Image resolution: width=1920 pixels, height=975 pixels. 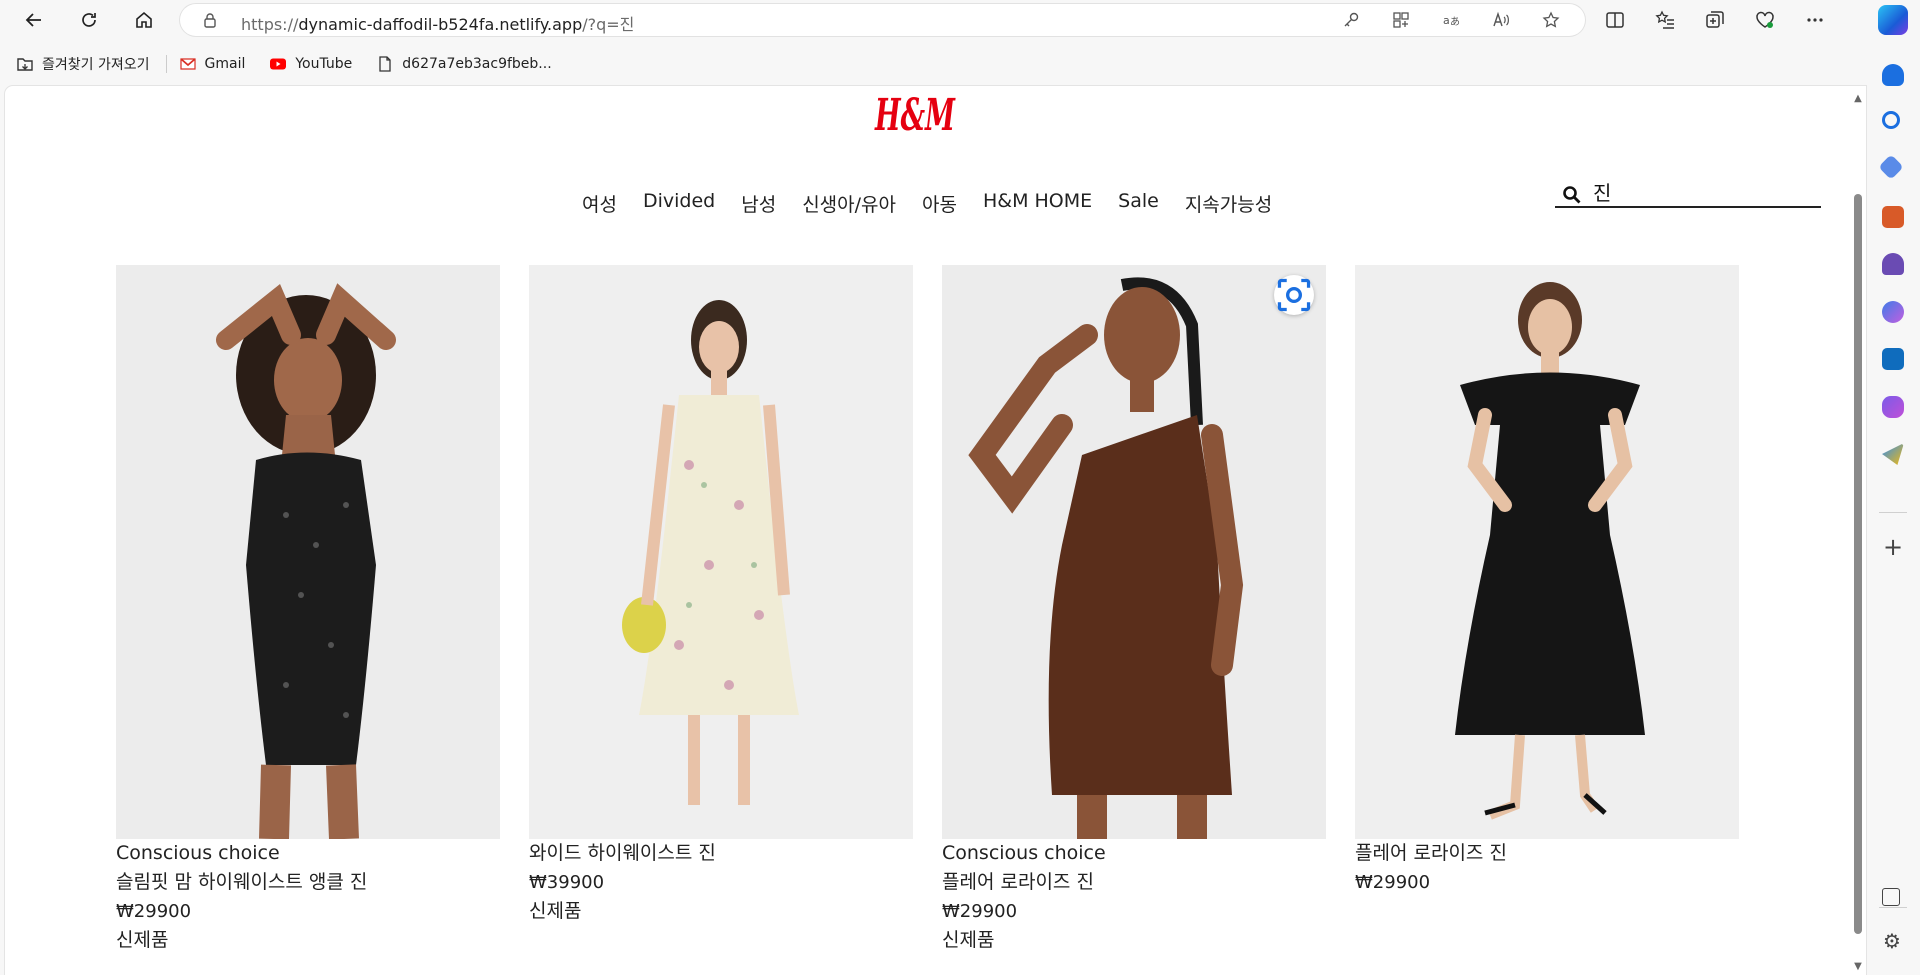 What do you see at coordinates (1858, 967) in the screenshot?
I see `scroll-down-arrow-icon: ▼` at bounding box center [1858, 967].